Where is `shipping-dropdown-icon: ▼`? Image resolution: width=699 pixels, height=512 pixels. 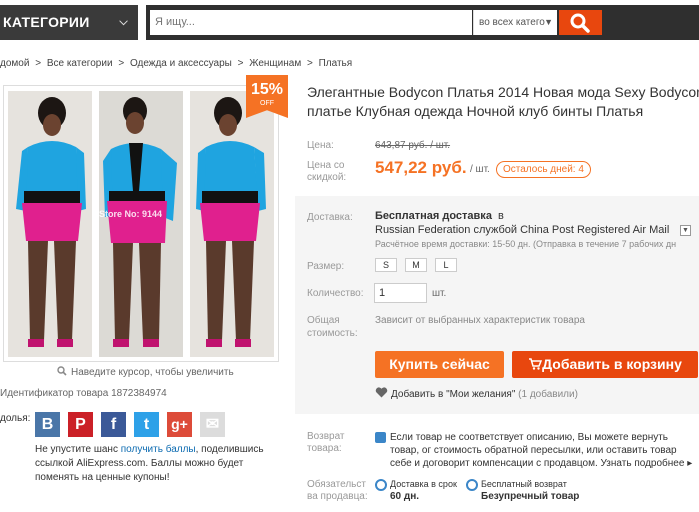
shipping-dropdown-icon: ▼ is located at coordinates (685, 230).